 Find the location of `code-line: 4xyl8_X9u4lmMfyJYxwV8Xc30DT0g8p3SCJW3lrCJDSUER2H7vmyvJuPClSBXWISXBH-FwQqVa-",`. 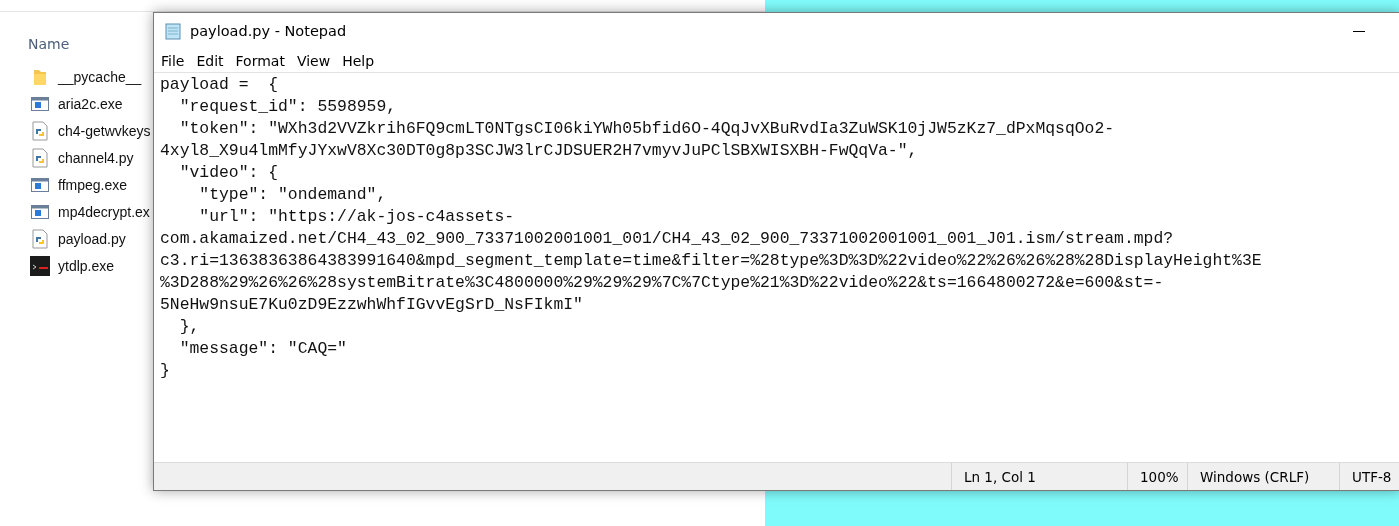

code-line: 4xyl8_X9u4lmMfyJYxwV8Xc30DT0g8p3SCJW3lrCJDSUER2H7vmyvJuPClSBXWISXBH-FwQqVa-", is located at coordinates (539, 151).